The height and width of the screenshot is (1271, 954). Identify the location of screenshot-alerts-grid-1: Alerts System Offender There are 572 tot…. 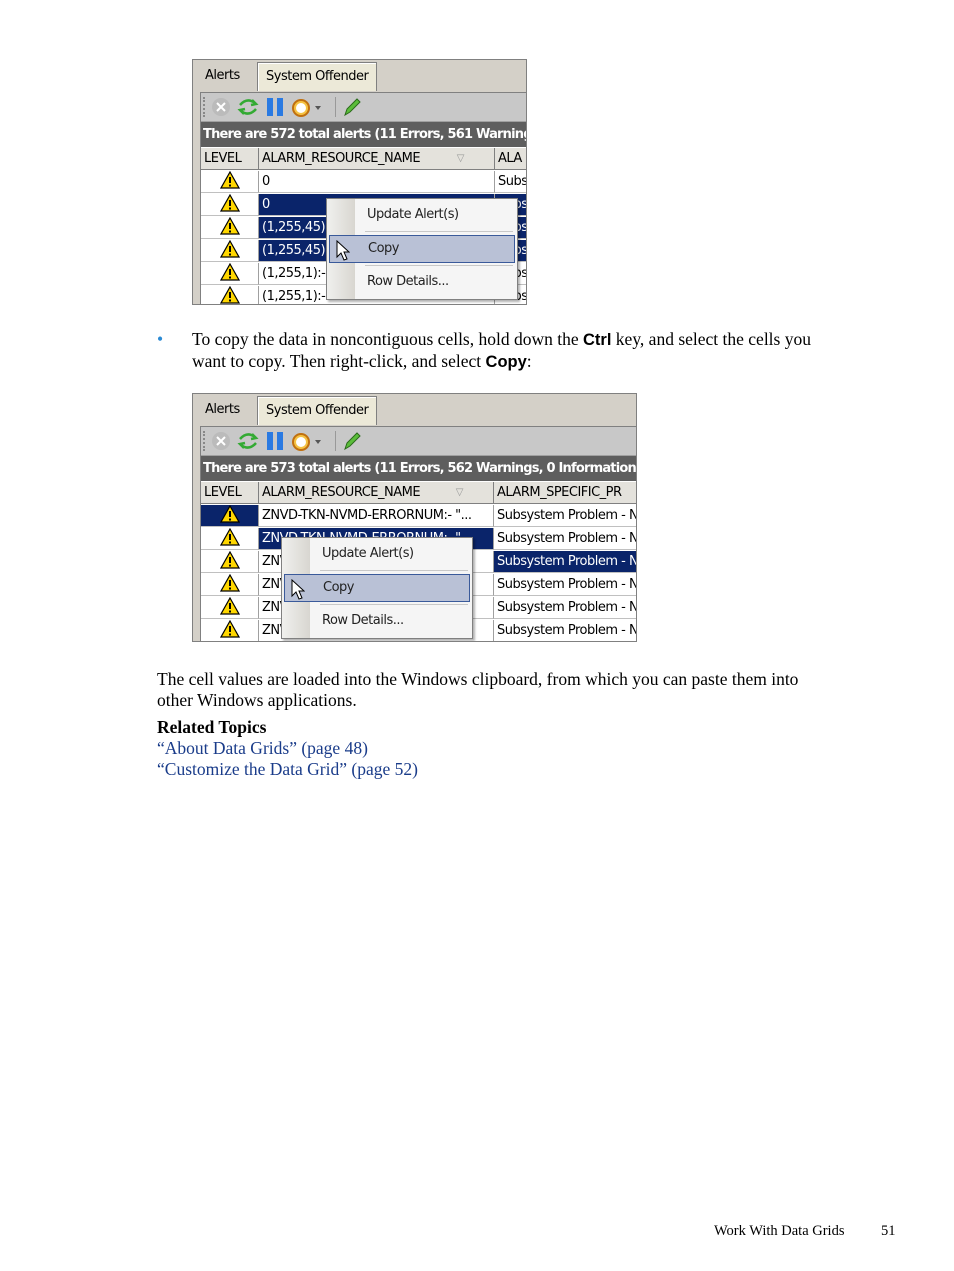
(359, 182).